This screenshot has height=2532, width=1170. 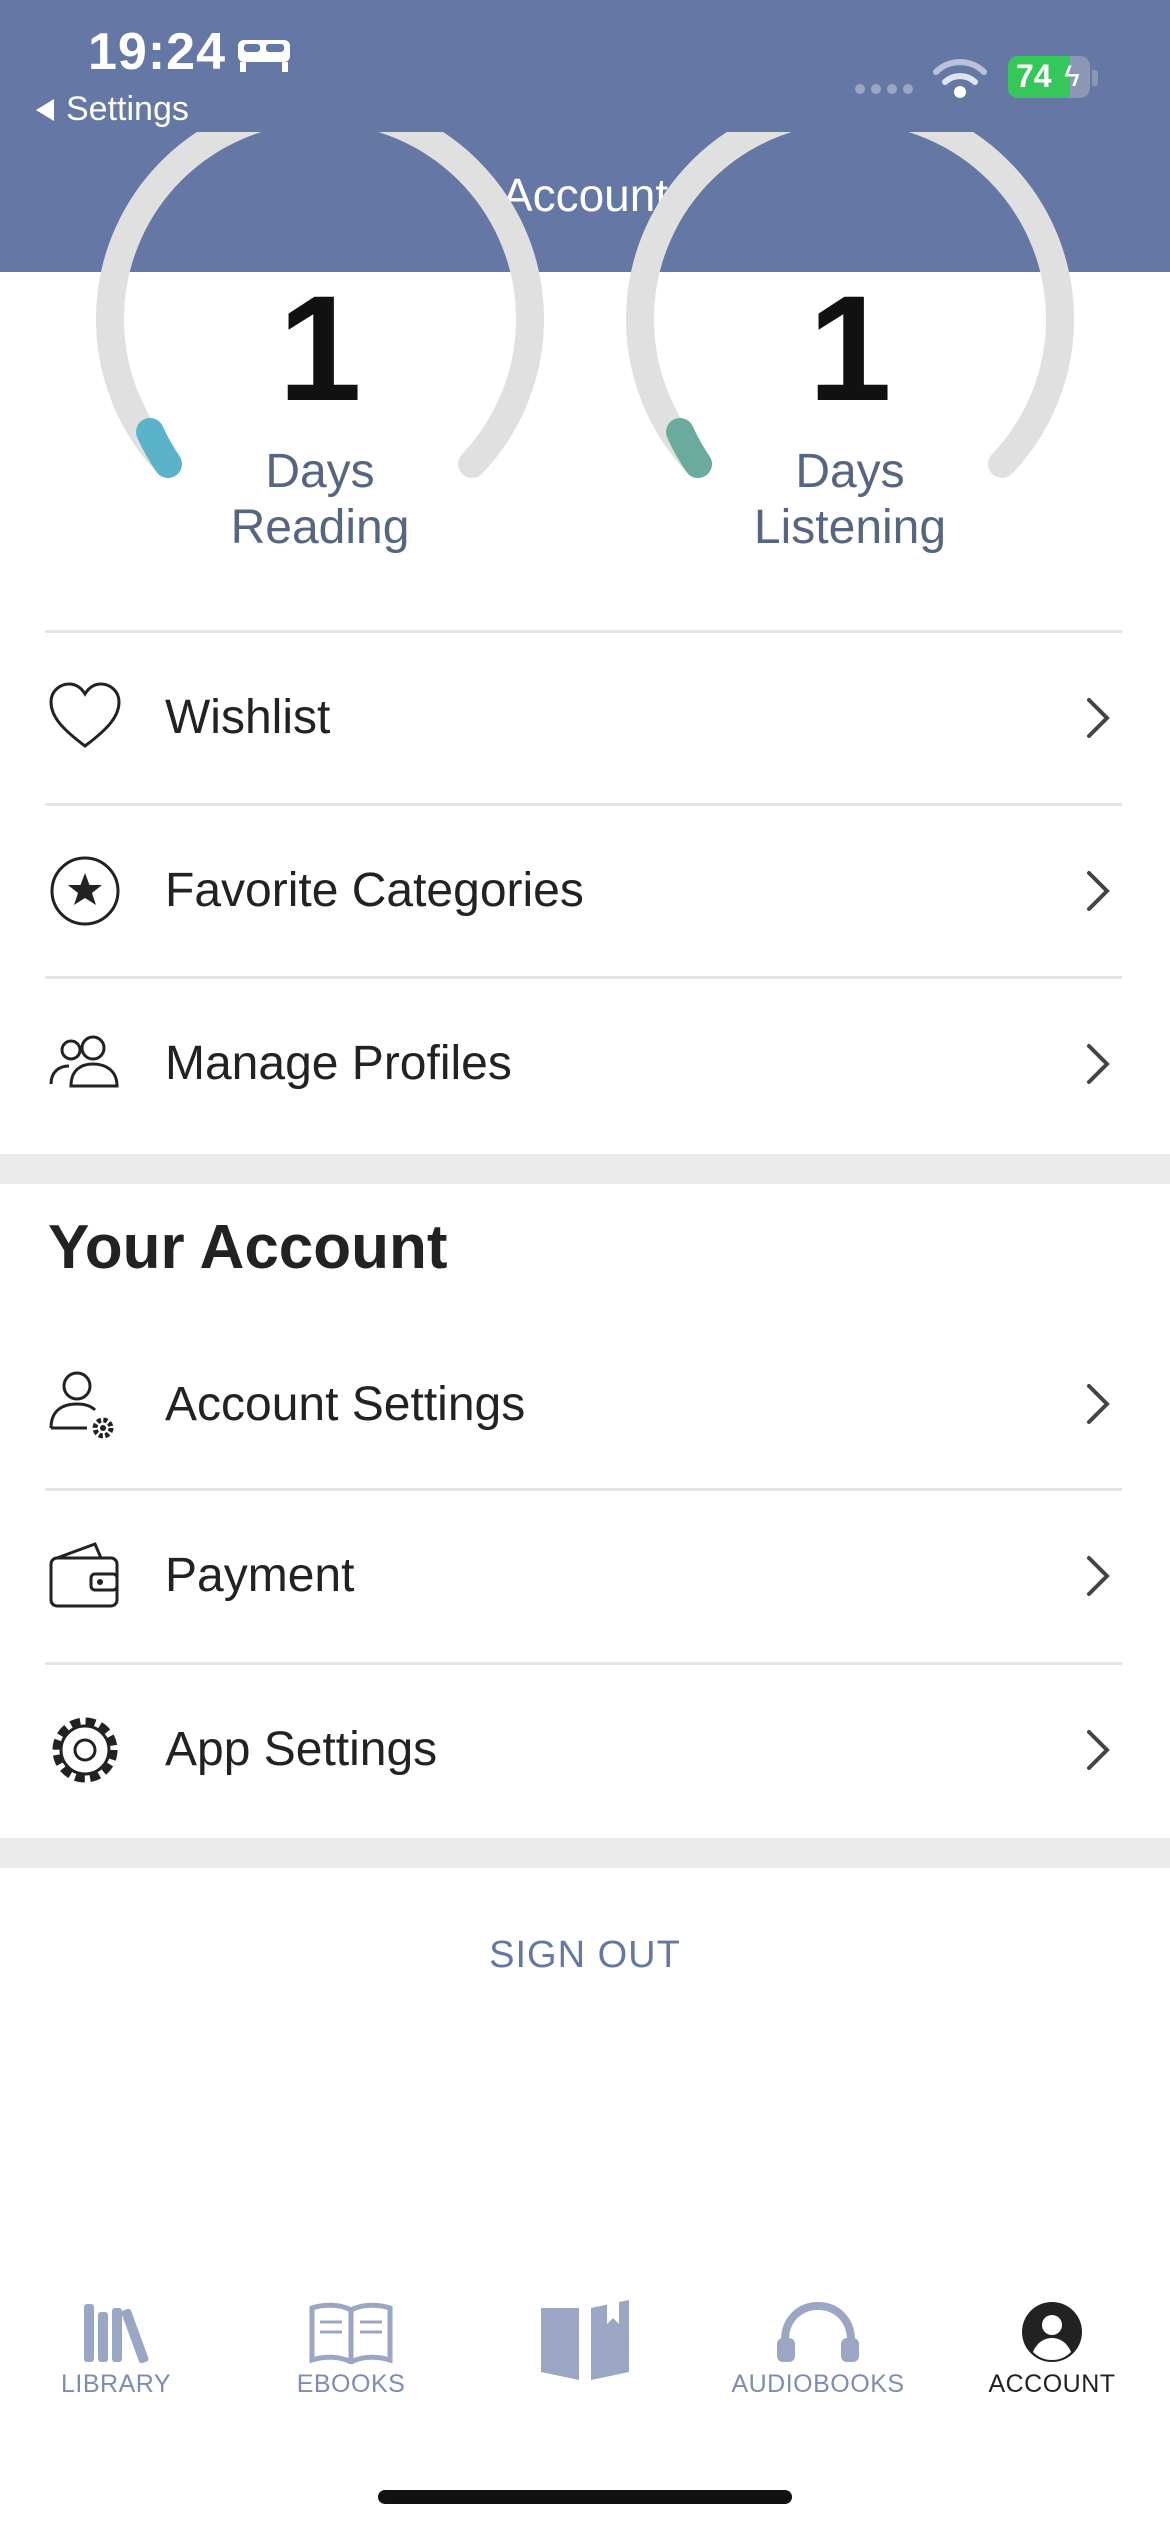 What do you see at coordinates (818, 2384) in the screenshot?
I see `tab-audiobooks-label: AUDIOBOOKS` at bounding box center [818, 2384].